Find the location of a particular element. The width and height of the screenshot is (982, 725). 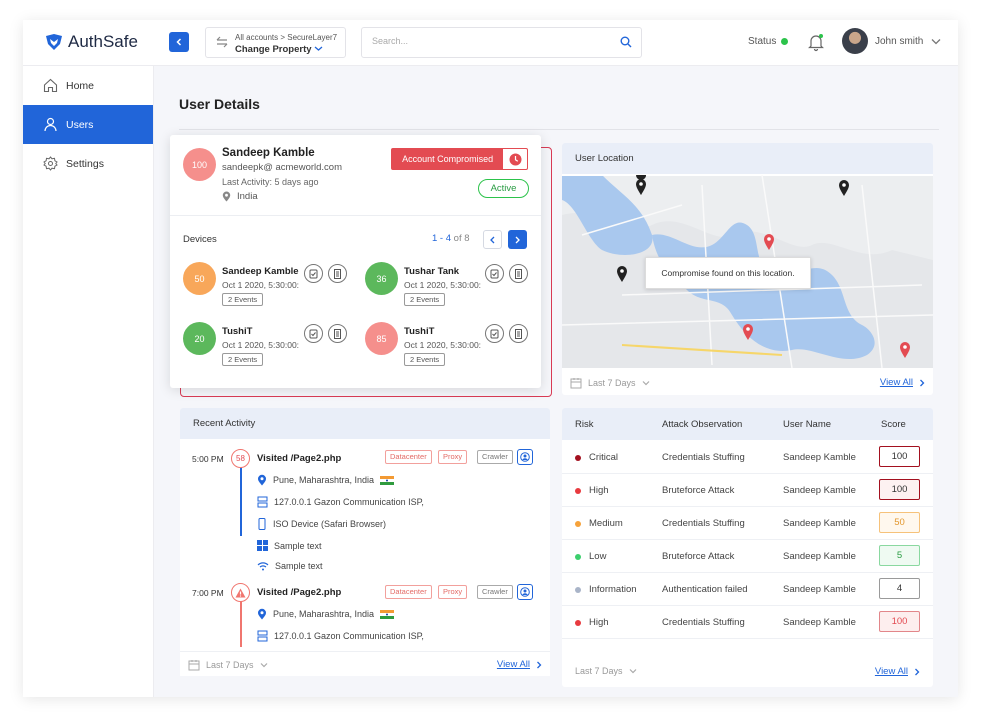

timeline-line is located at coordinates (241, 501).